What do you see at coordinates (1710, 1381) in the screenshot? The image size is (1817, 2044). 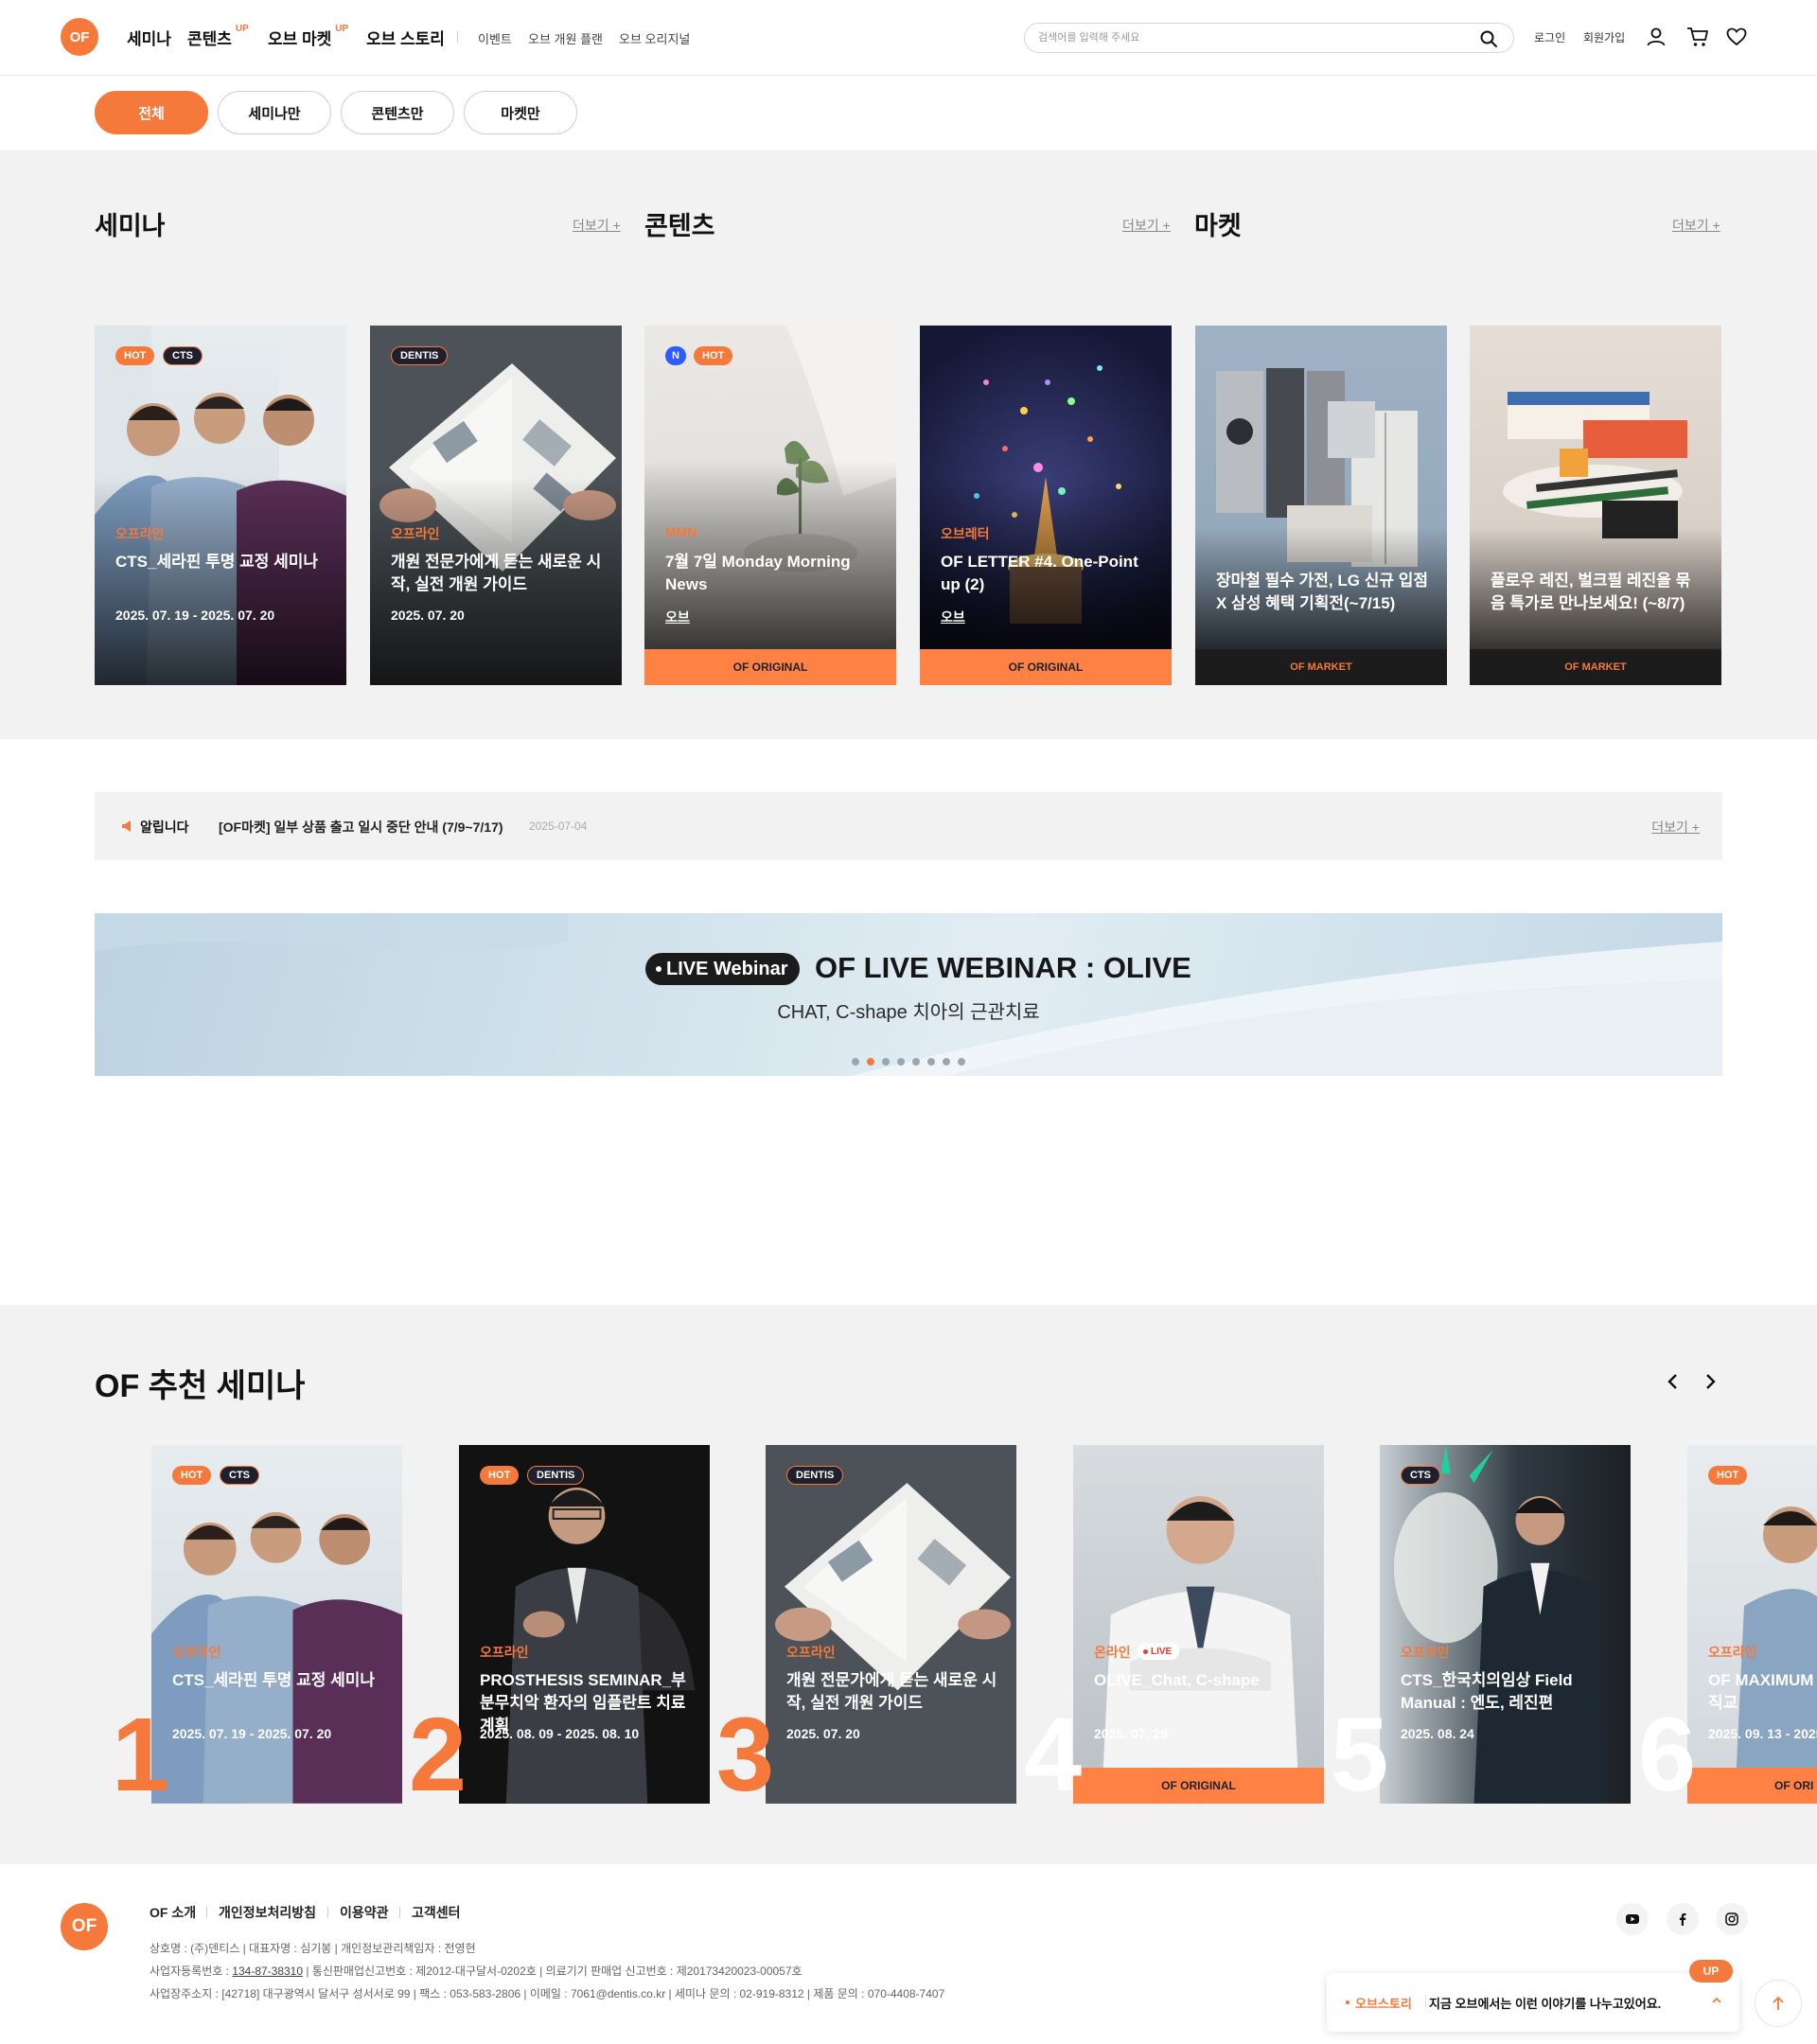 I see `chevron-right-icon` at bounding box center [1710, 1381].